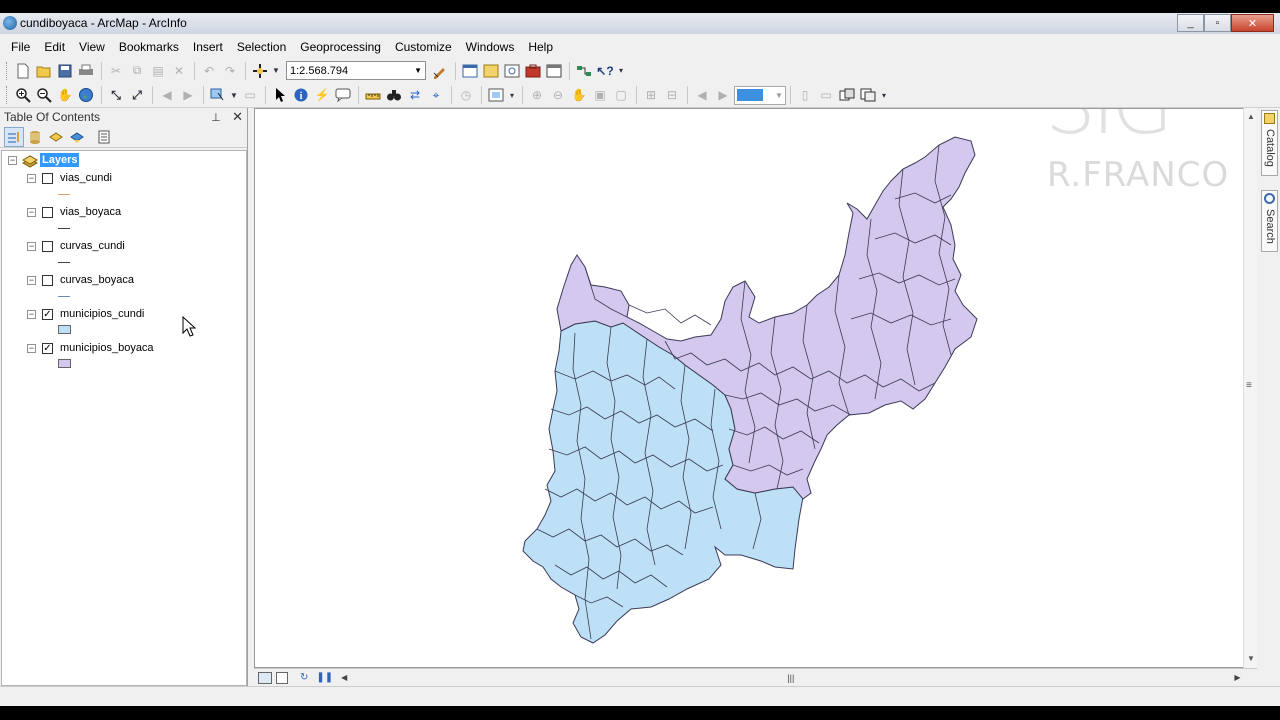 The height and width of the screenshot is (720, 1280). I want to click on toc-options-icon, so click(104, 137).